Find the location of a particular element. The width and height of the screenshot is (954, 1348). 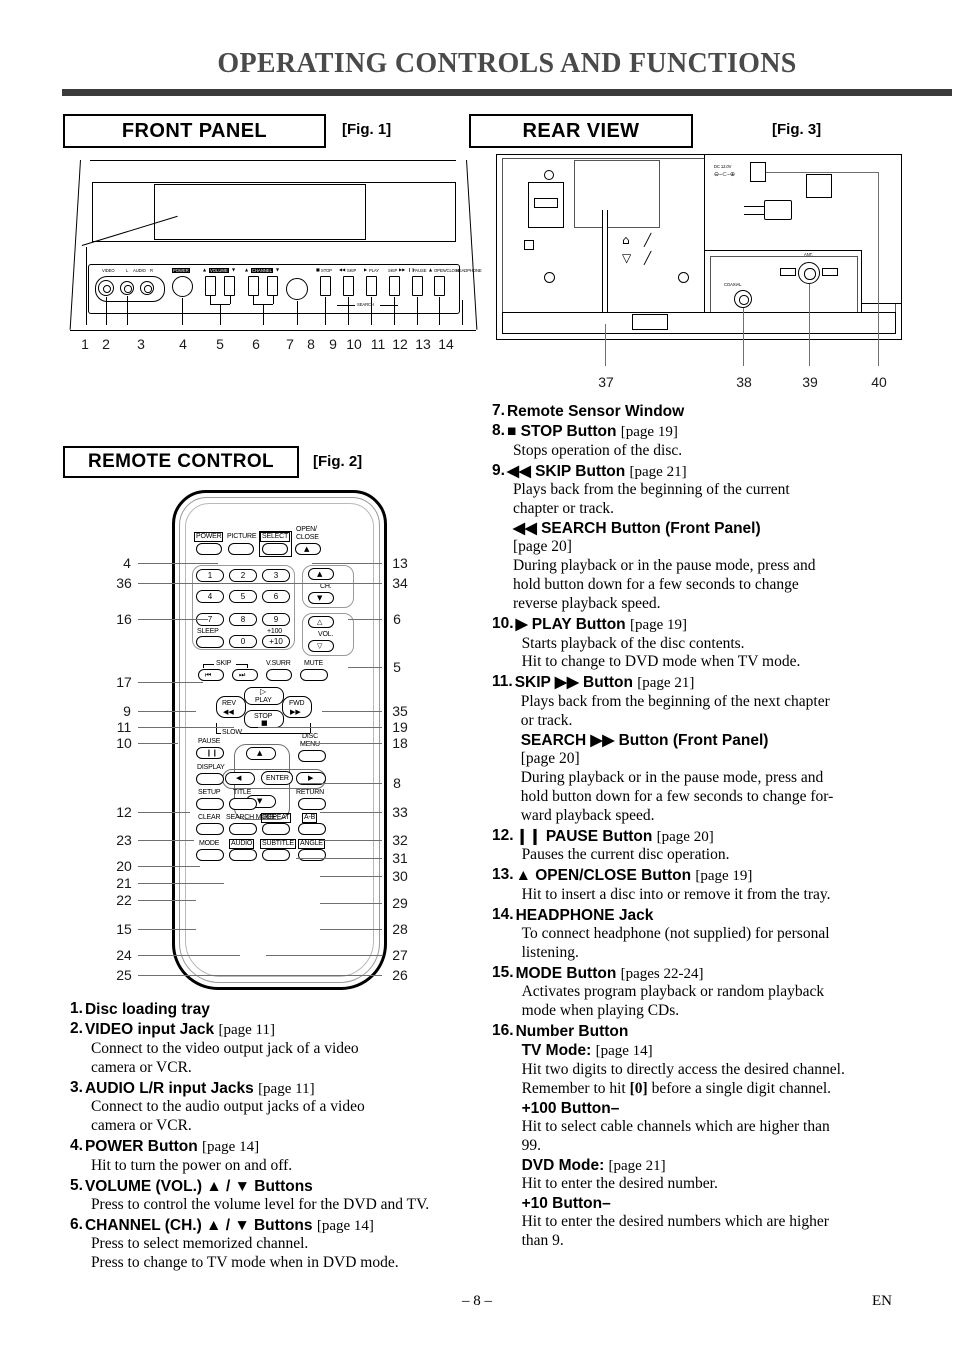

list-item-description: camera or VCR. is located at coordinates (141, 1126).